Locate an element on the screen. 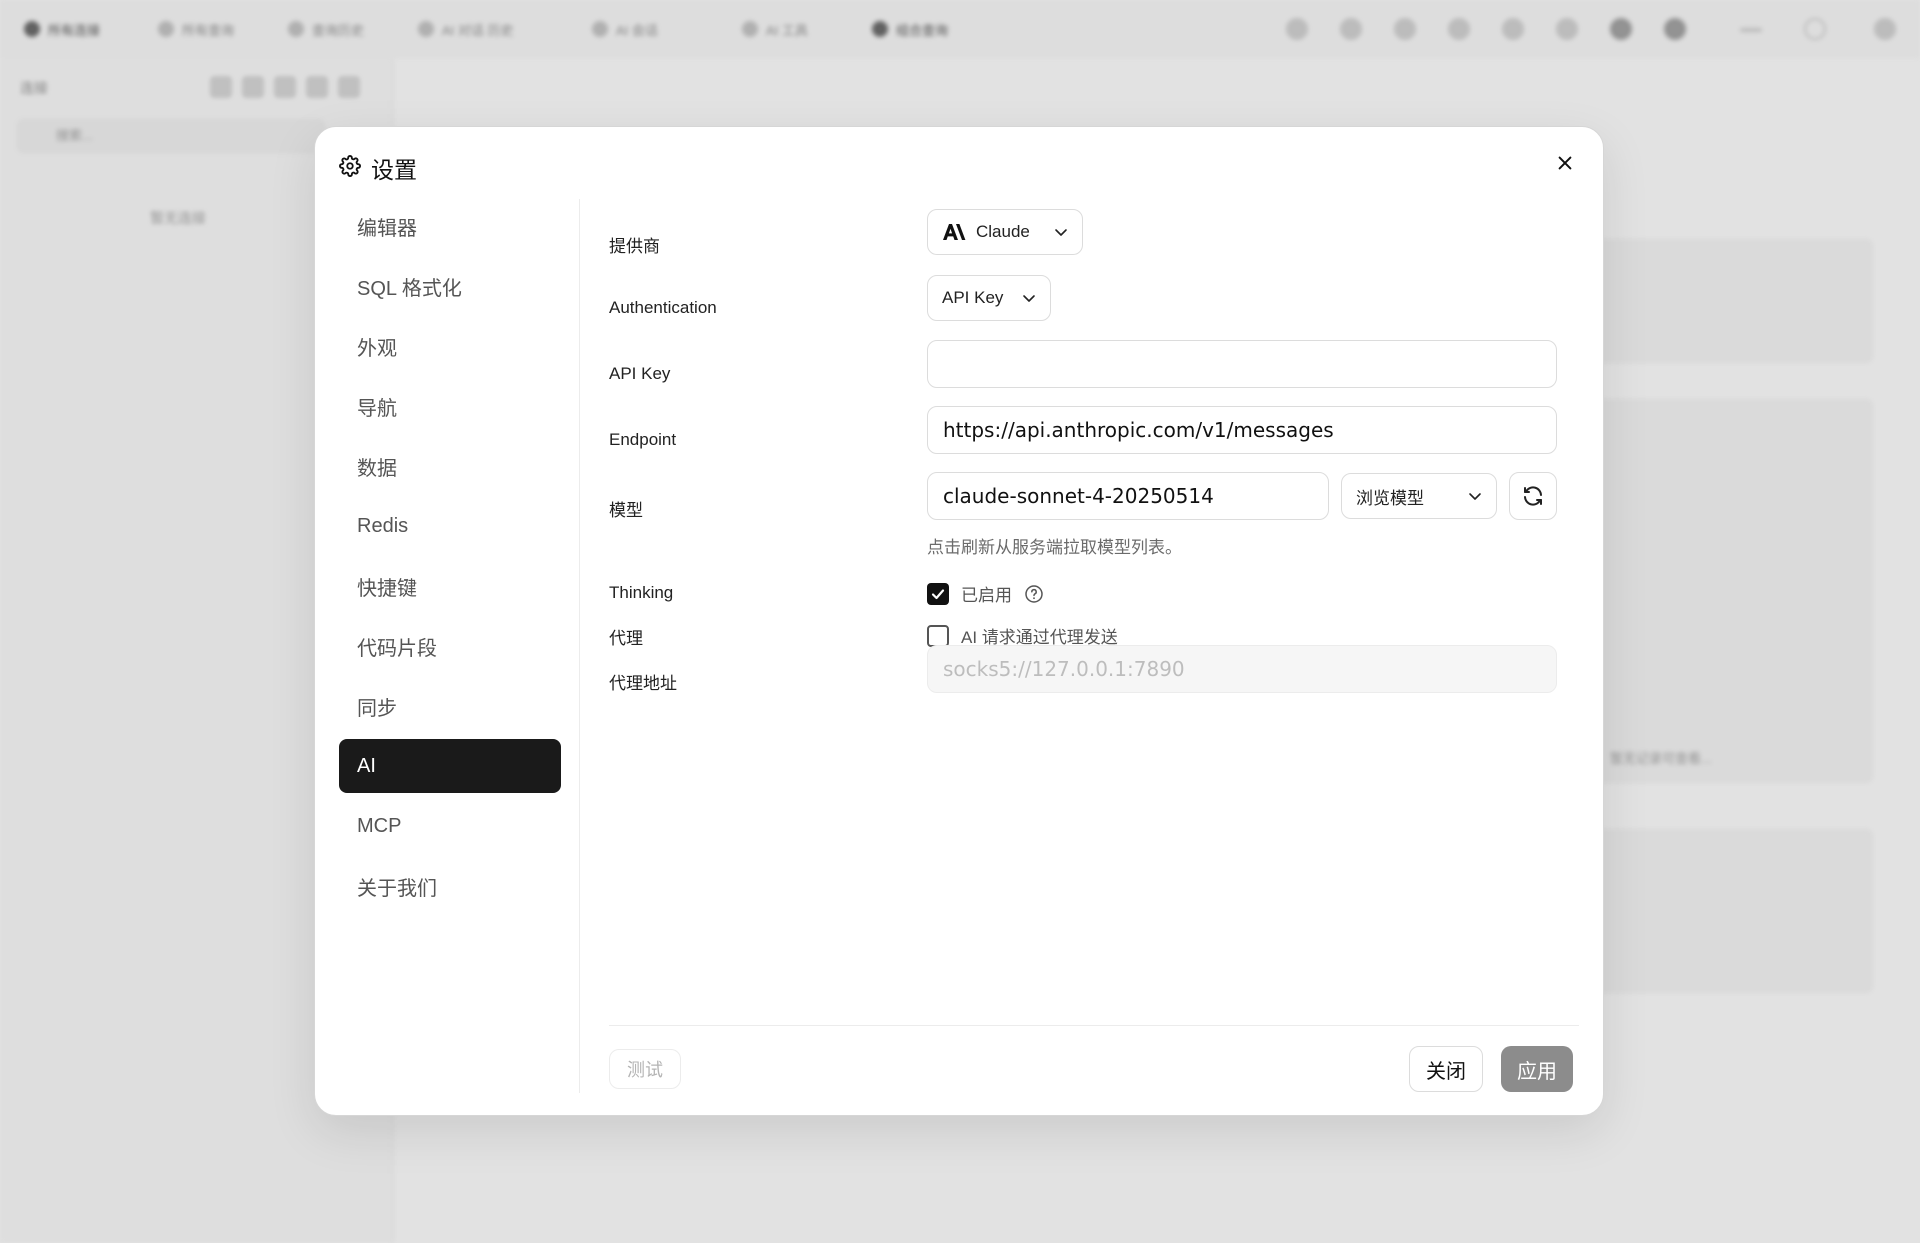 The image size is (1920, 1243). api-key-input is located at coordinates (1242, 364).